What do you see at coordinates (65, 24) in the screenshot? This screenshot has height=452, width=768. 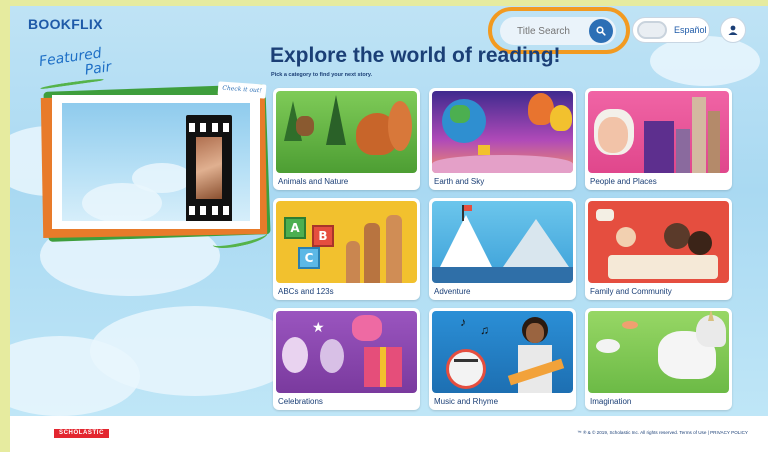 I see `bookflix-logo: BOOKFLIX` at bounding box center [65, 24].